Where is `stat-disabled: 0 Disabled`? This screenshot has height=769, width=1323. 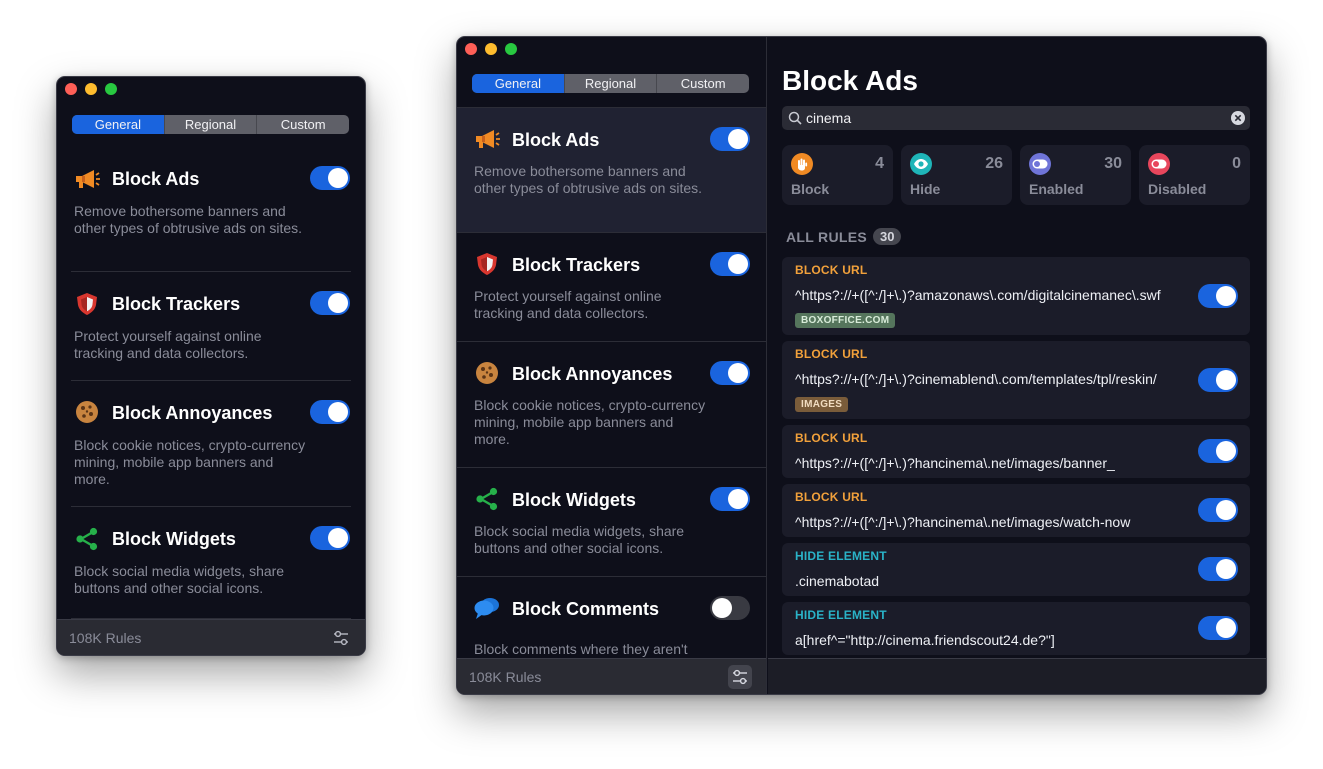
stat-disabled: 0 Disabled is located at coordinates (1194, 175).